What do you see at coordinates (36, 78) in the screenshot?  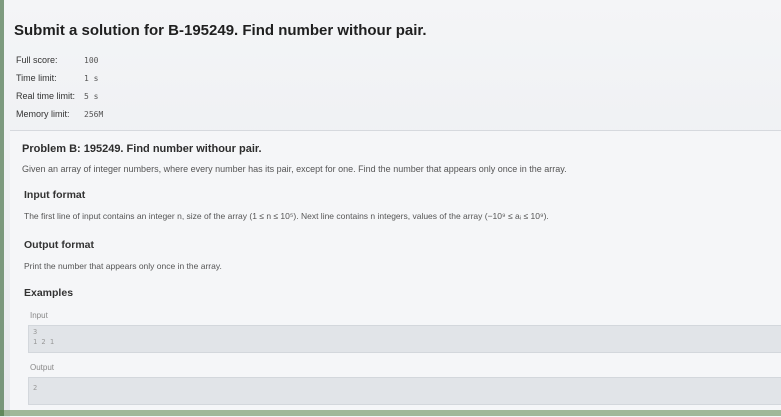 I see `time-limit-label: Time limit:` at bounding box center [36, 78].